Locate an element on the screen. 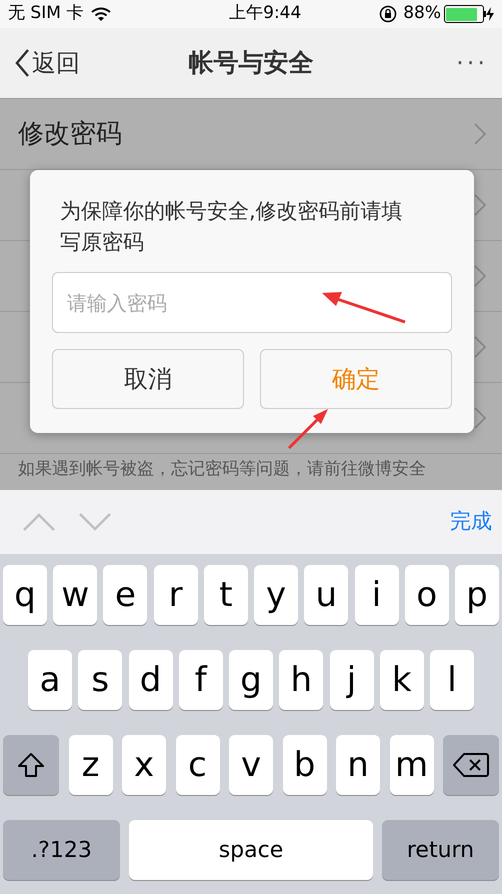 The image size is (502, 894). numbers-key: .?123 is located at coordinates (61, 850).